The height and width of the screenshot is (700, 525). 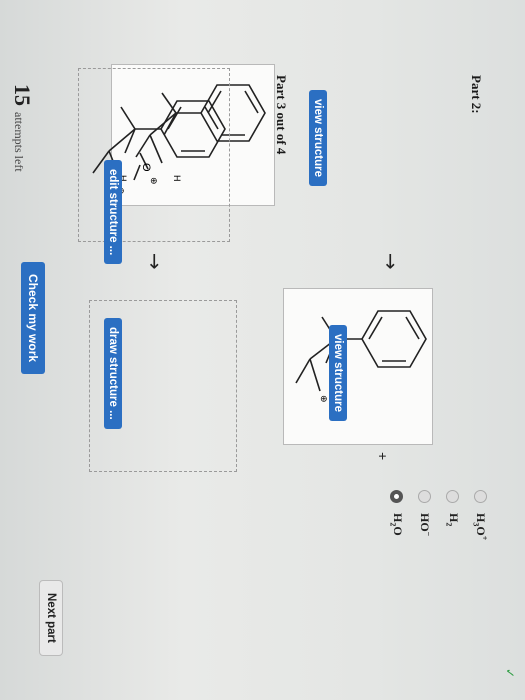 I want to click on attempts-counter: 15 attempts left, so click(x=22, y=128).